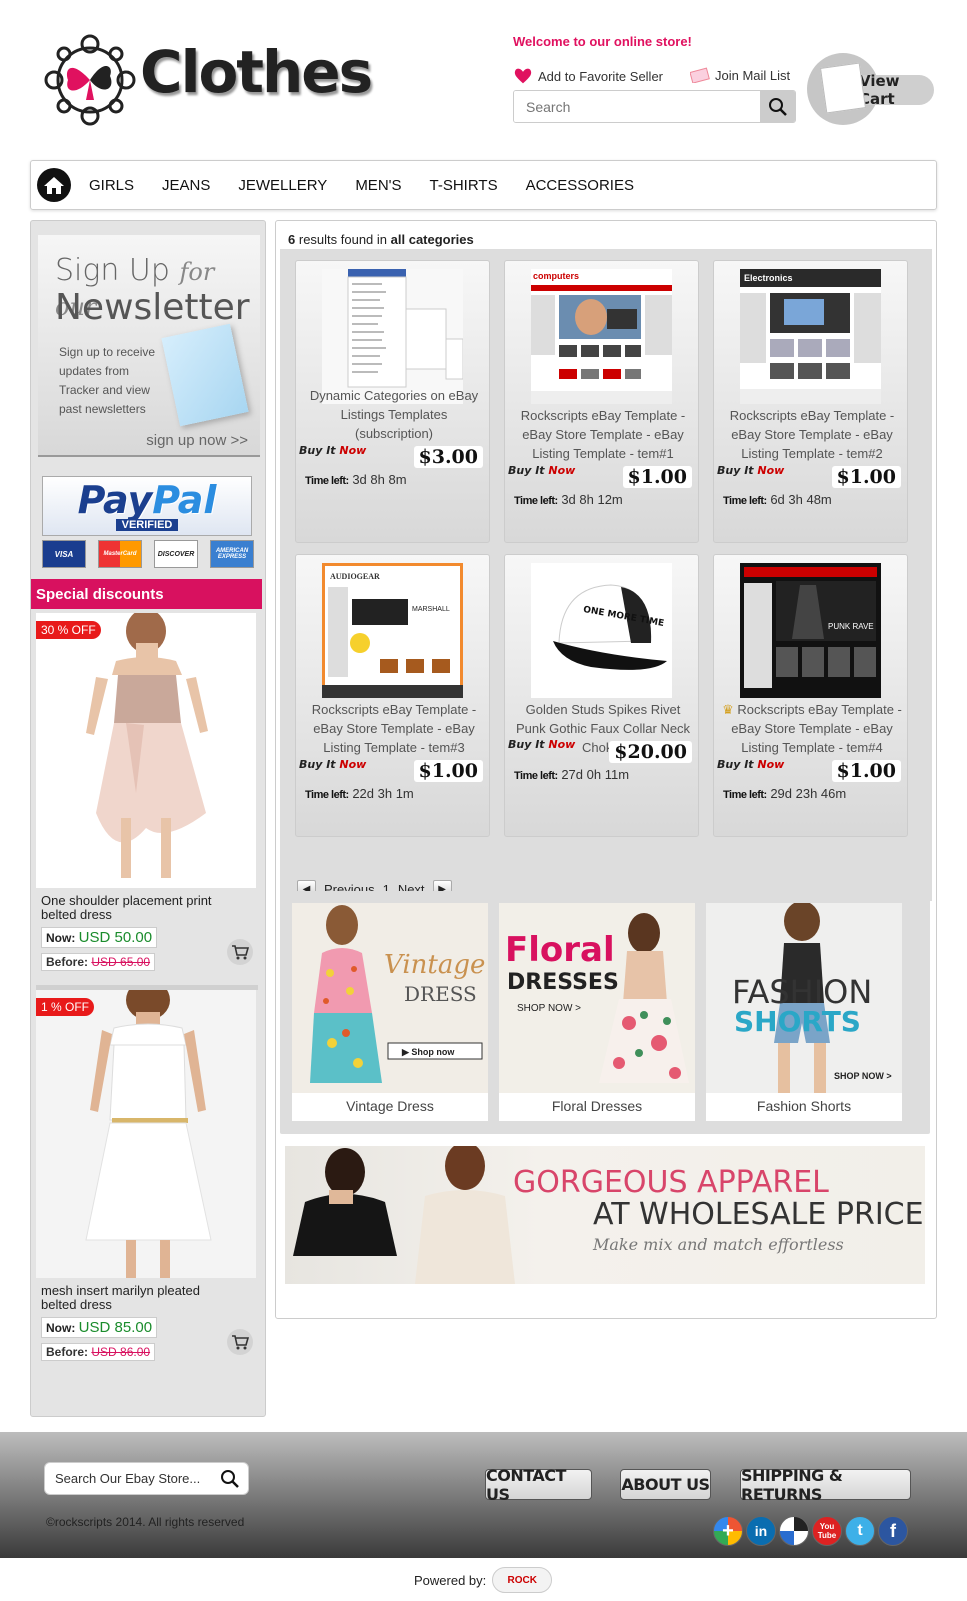 This screenshot has height=1601, width=967. I want to click on promo-image: Floral DRESSES SHOP NOW >, so click(597, 998).